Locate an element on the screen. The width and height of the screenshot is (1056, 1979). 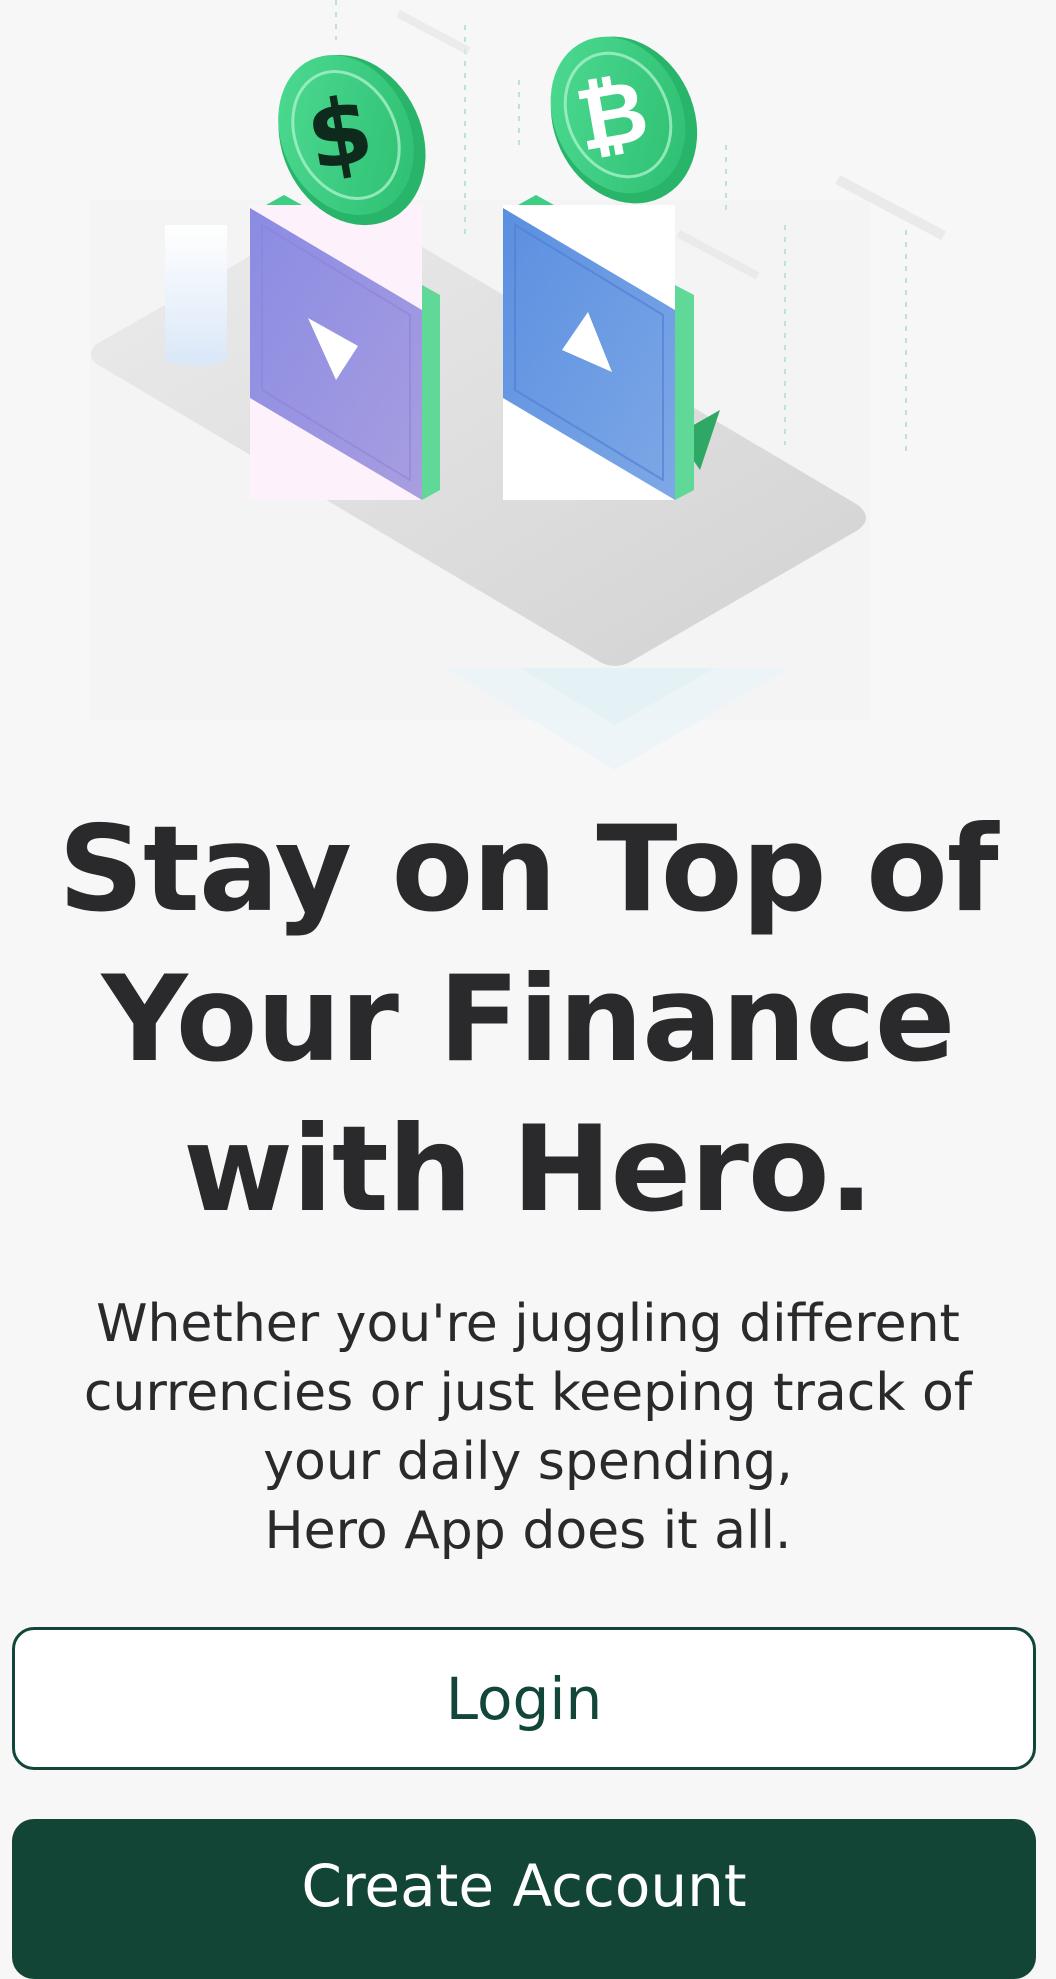
bitcoin-coin-icon: ₿ is located at coordinates (624, 120).